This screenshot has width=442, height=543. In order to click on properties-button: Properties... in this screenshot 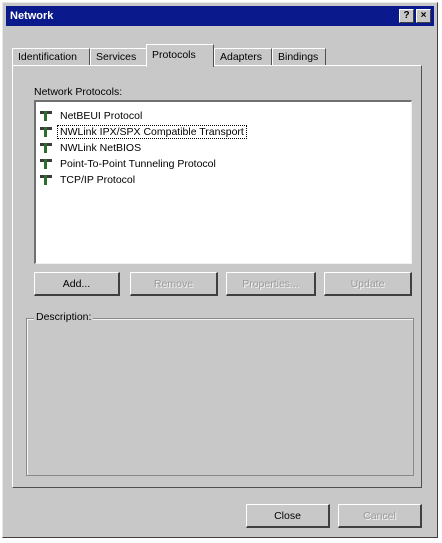, I will do `click(271, 284)`.